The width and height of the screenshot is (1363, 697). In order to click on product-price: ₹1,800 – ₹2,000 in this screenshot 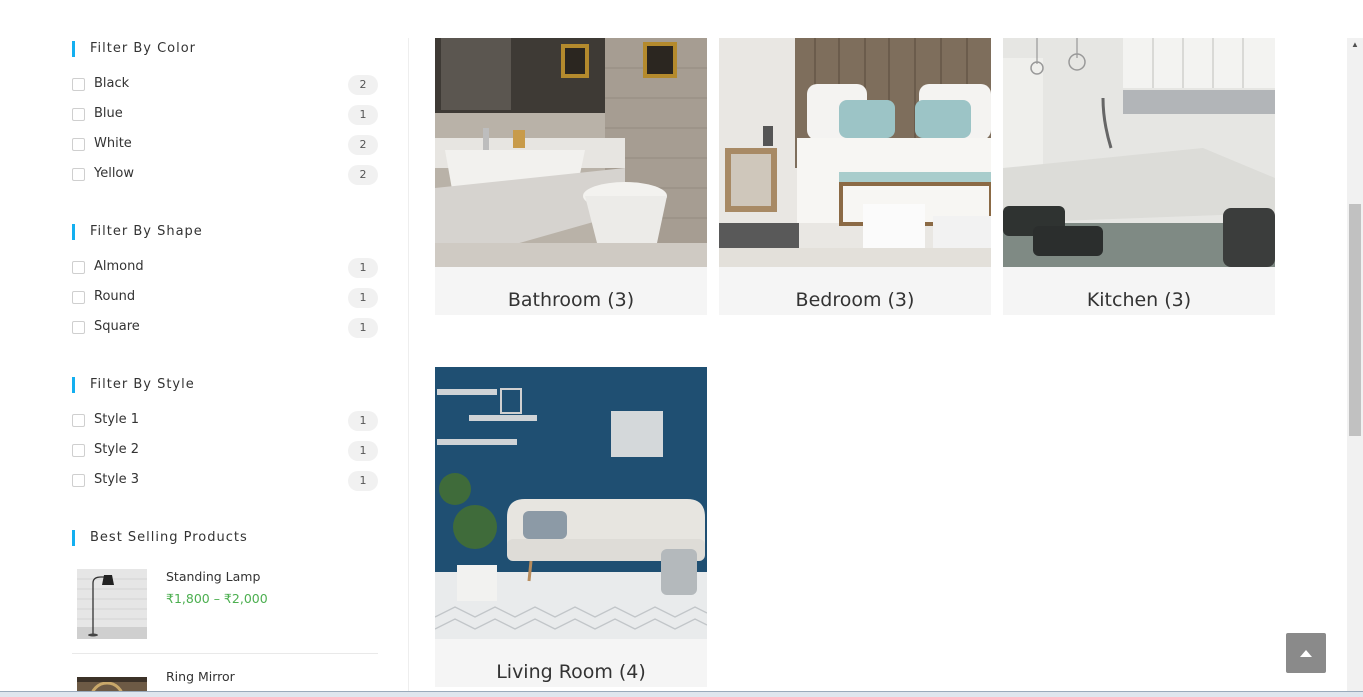, I will do `click(217, 598)`.